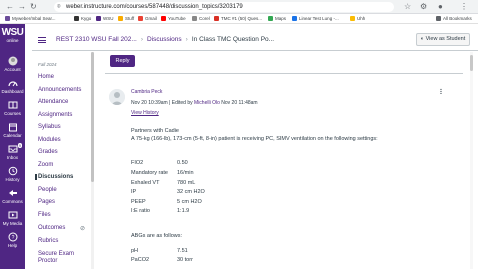 Image resolution: width=478 pixels, height=269 pixels. I want to click on view-as-student-button: ◐ View as Student, so click(443, 39).